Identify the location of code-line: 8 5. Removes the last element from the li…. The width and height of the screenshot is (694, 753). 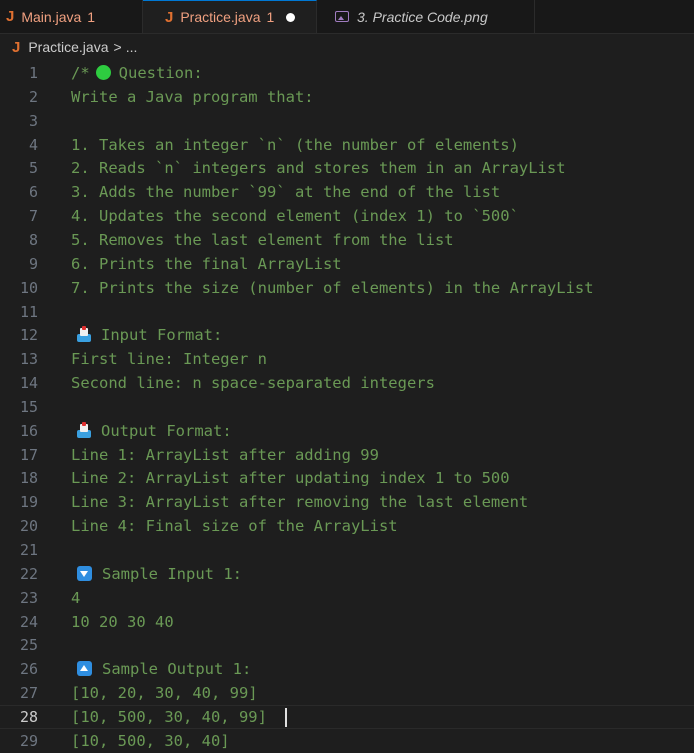
(347, 240).